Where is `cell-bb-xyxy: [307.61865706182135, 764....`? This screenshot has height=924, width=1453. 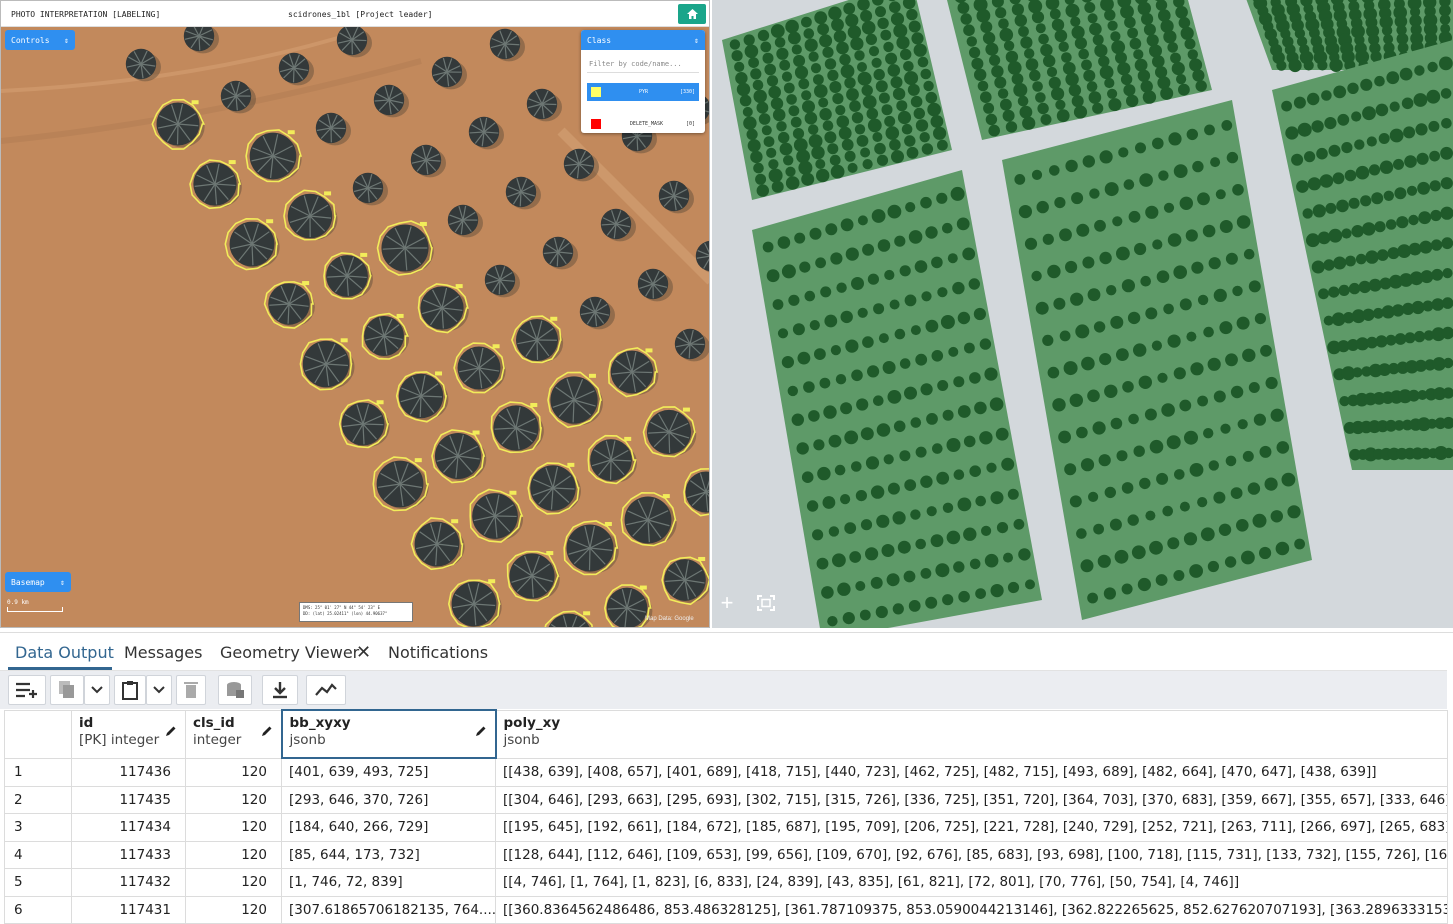 cell-bb-xyxy: [307.61865706182135, 764.... is located at coordinates (389, 910).